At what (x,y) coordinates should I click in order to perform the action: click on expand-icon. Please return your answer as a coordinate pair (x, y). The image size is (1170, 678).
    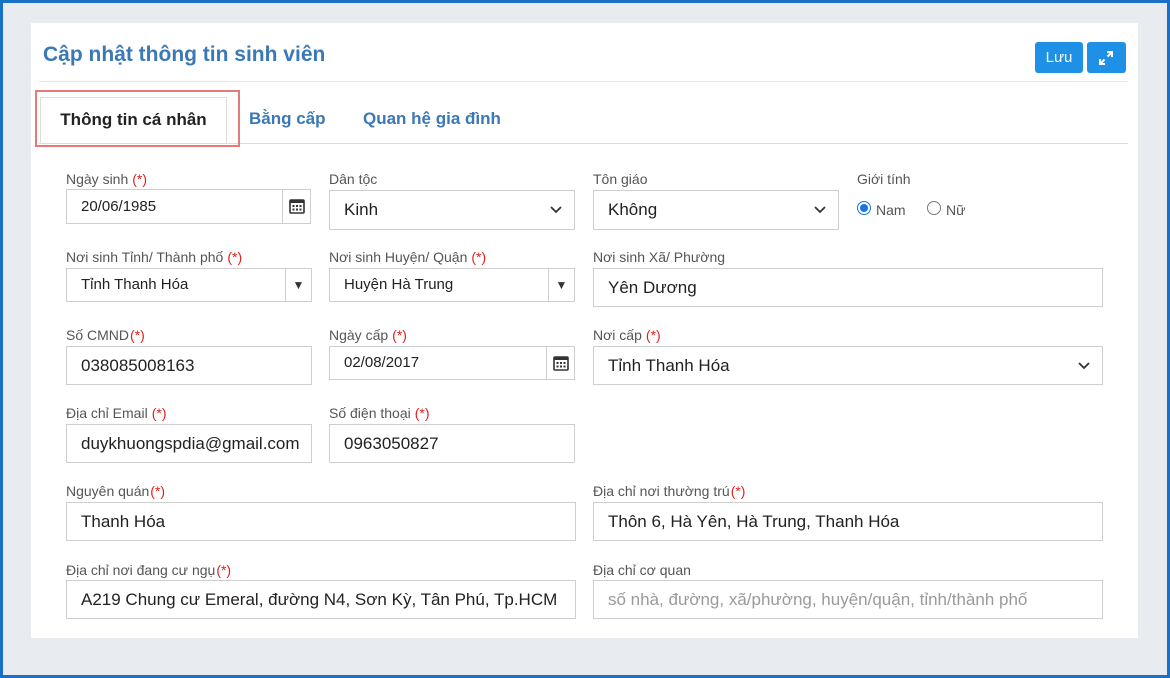
    Looking at the image, I should click on (1106, 58).